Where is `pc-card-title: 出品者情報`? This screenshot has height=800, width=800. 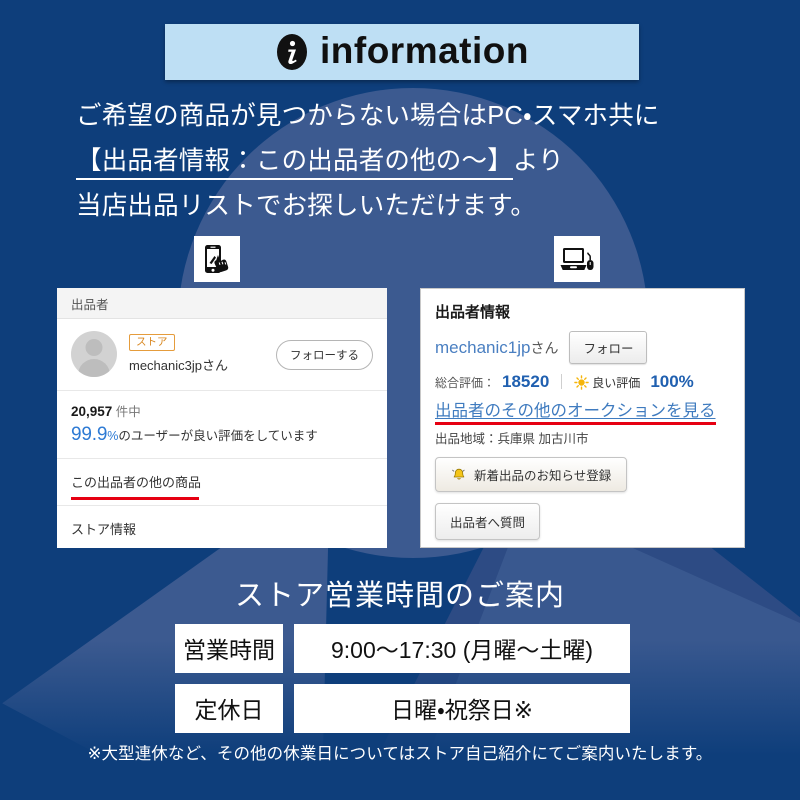
pc-card-title: 出品者情報 is located at coordinates (473, 312).